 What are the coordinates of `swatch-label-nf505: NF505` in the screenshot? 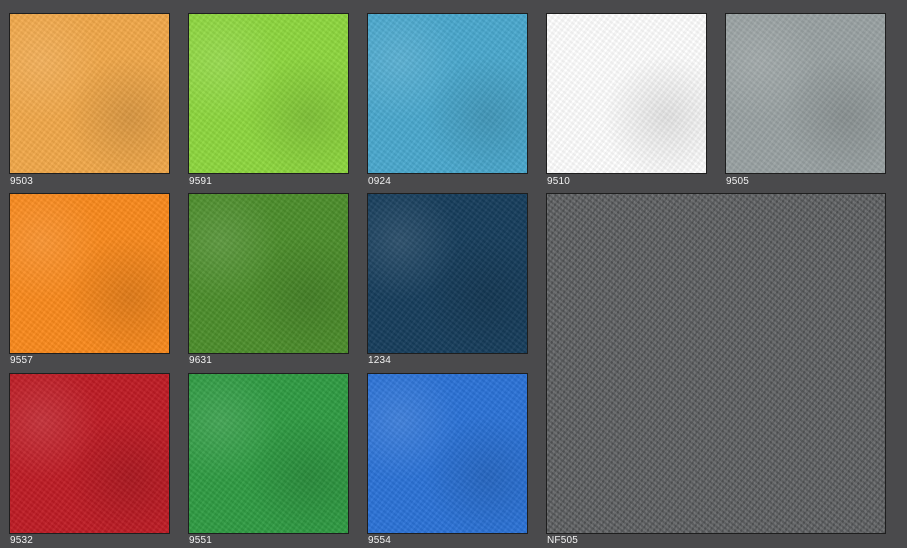 It's located at (563, 540).